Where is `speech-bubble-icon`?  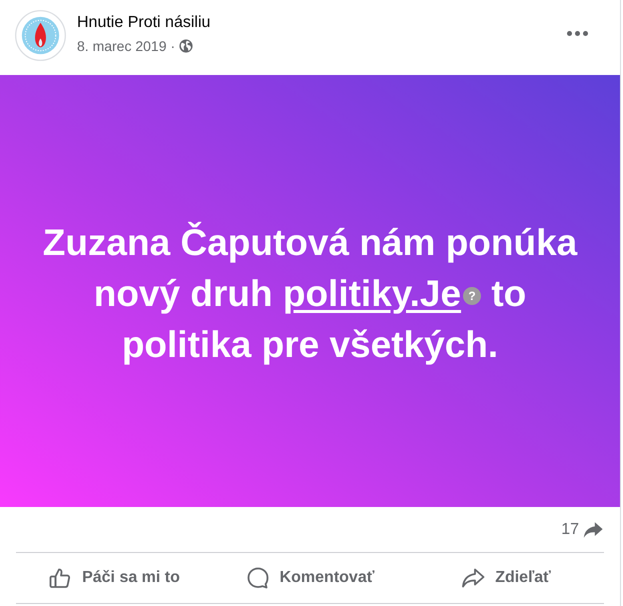 speech-bubble-icon is located at coordinates (258, 578).